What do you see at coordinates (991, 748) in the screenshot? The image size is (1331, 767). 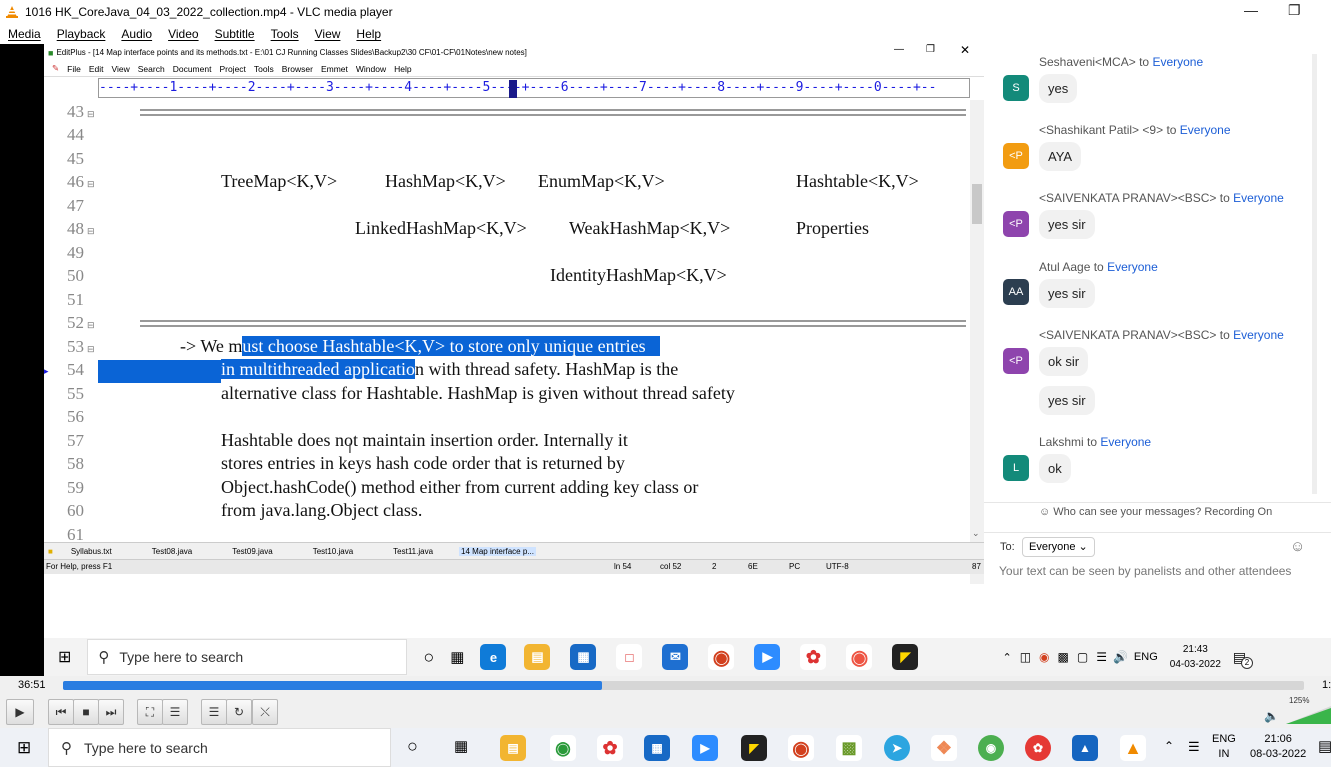 I see `game-icon: ◉` at bounding box center [991, 748].